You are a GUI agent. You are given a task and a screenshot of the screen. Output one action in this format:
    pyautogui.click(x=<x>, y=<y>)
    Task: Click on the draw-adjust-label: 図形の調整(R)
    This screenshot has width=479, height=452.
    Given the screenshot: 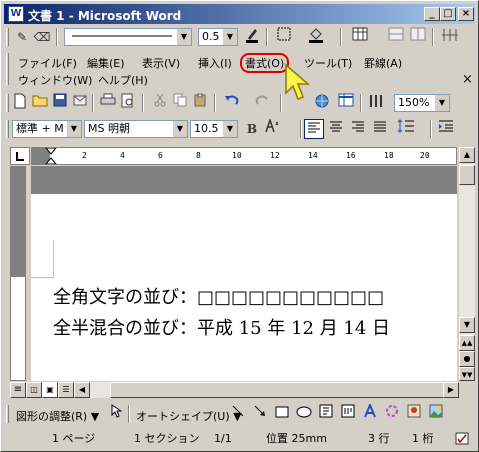 What is the action you would take?
    pyautogui.click(x=52, y=416)
    